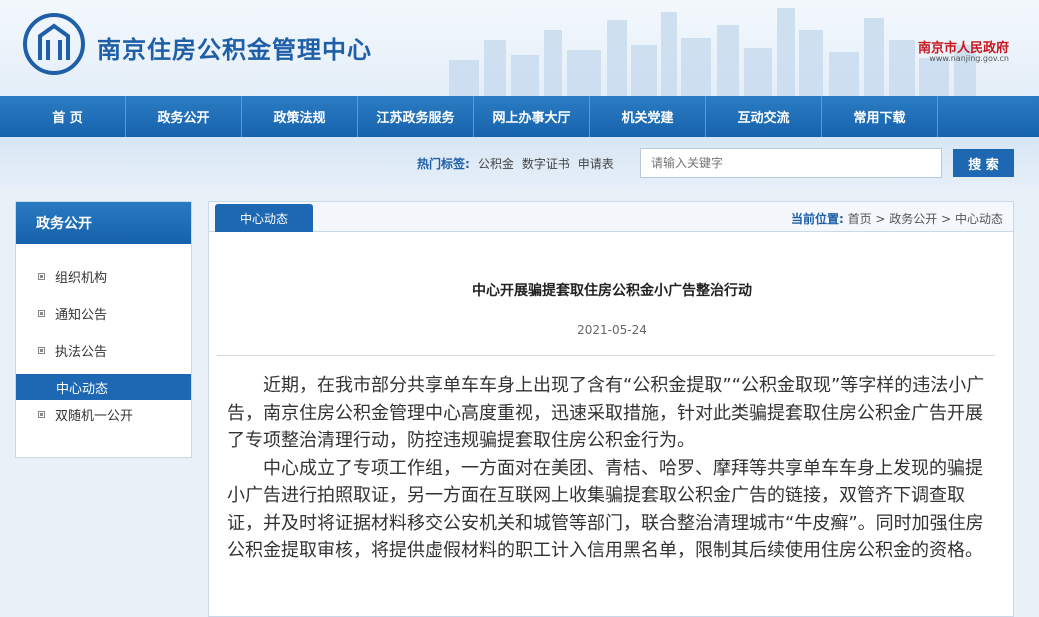 The image size is (1039, 617). What do you see at coordinates (82, 389) in the screenshot?
I see `sidebar-item-label: 中心动态` at bounding box center [82, 389].